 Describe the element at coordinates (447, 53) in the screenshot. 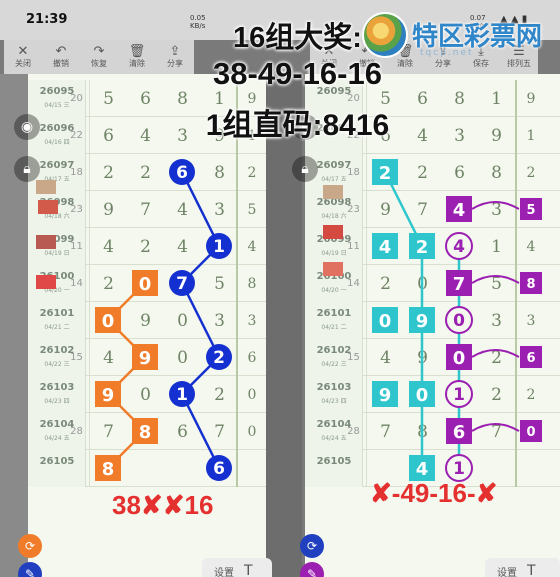

I see `logo-subtext: tqcp.net` at that location.